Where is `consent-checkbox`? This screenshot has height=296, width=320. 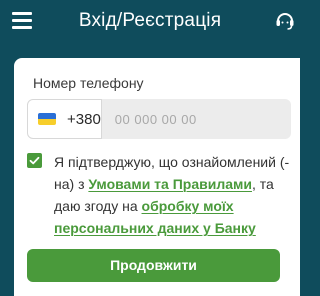
consent-checkbox is located at coordinates (34, 160).